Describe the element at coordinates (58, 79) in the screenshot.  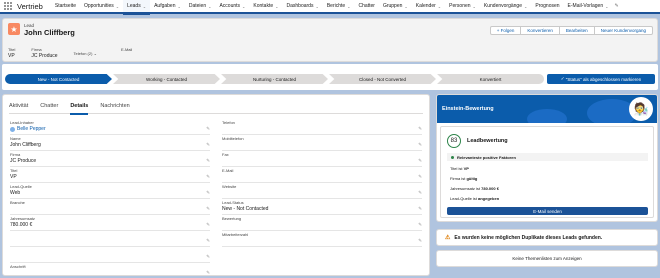
I see `path-step-new: New - Not Contacted` at that location.